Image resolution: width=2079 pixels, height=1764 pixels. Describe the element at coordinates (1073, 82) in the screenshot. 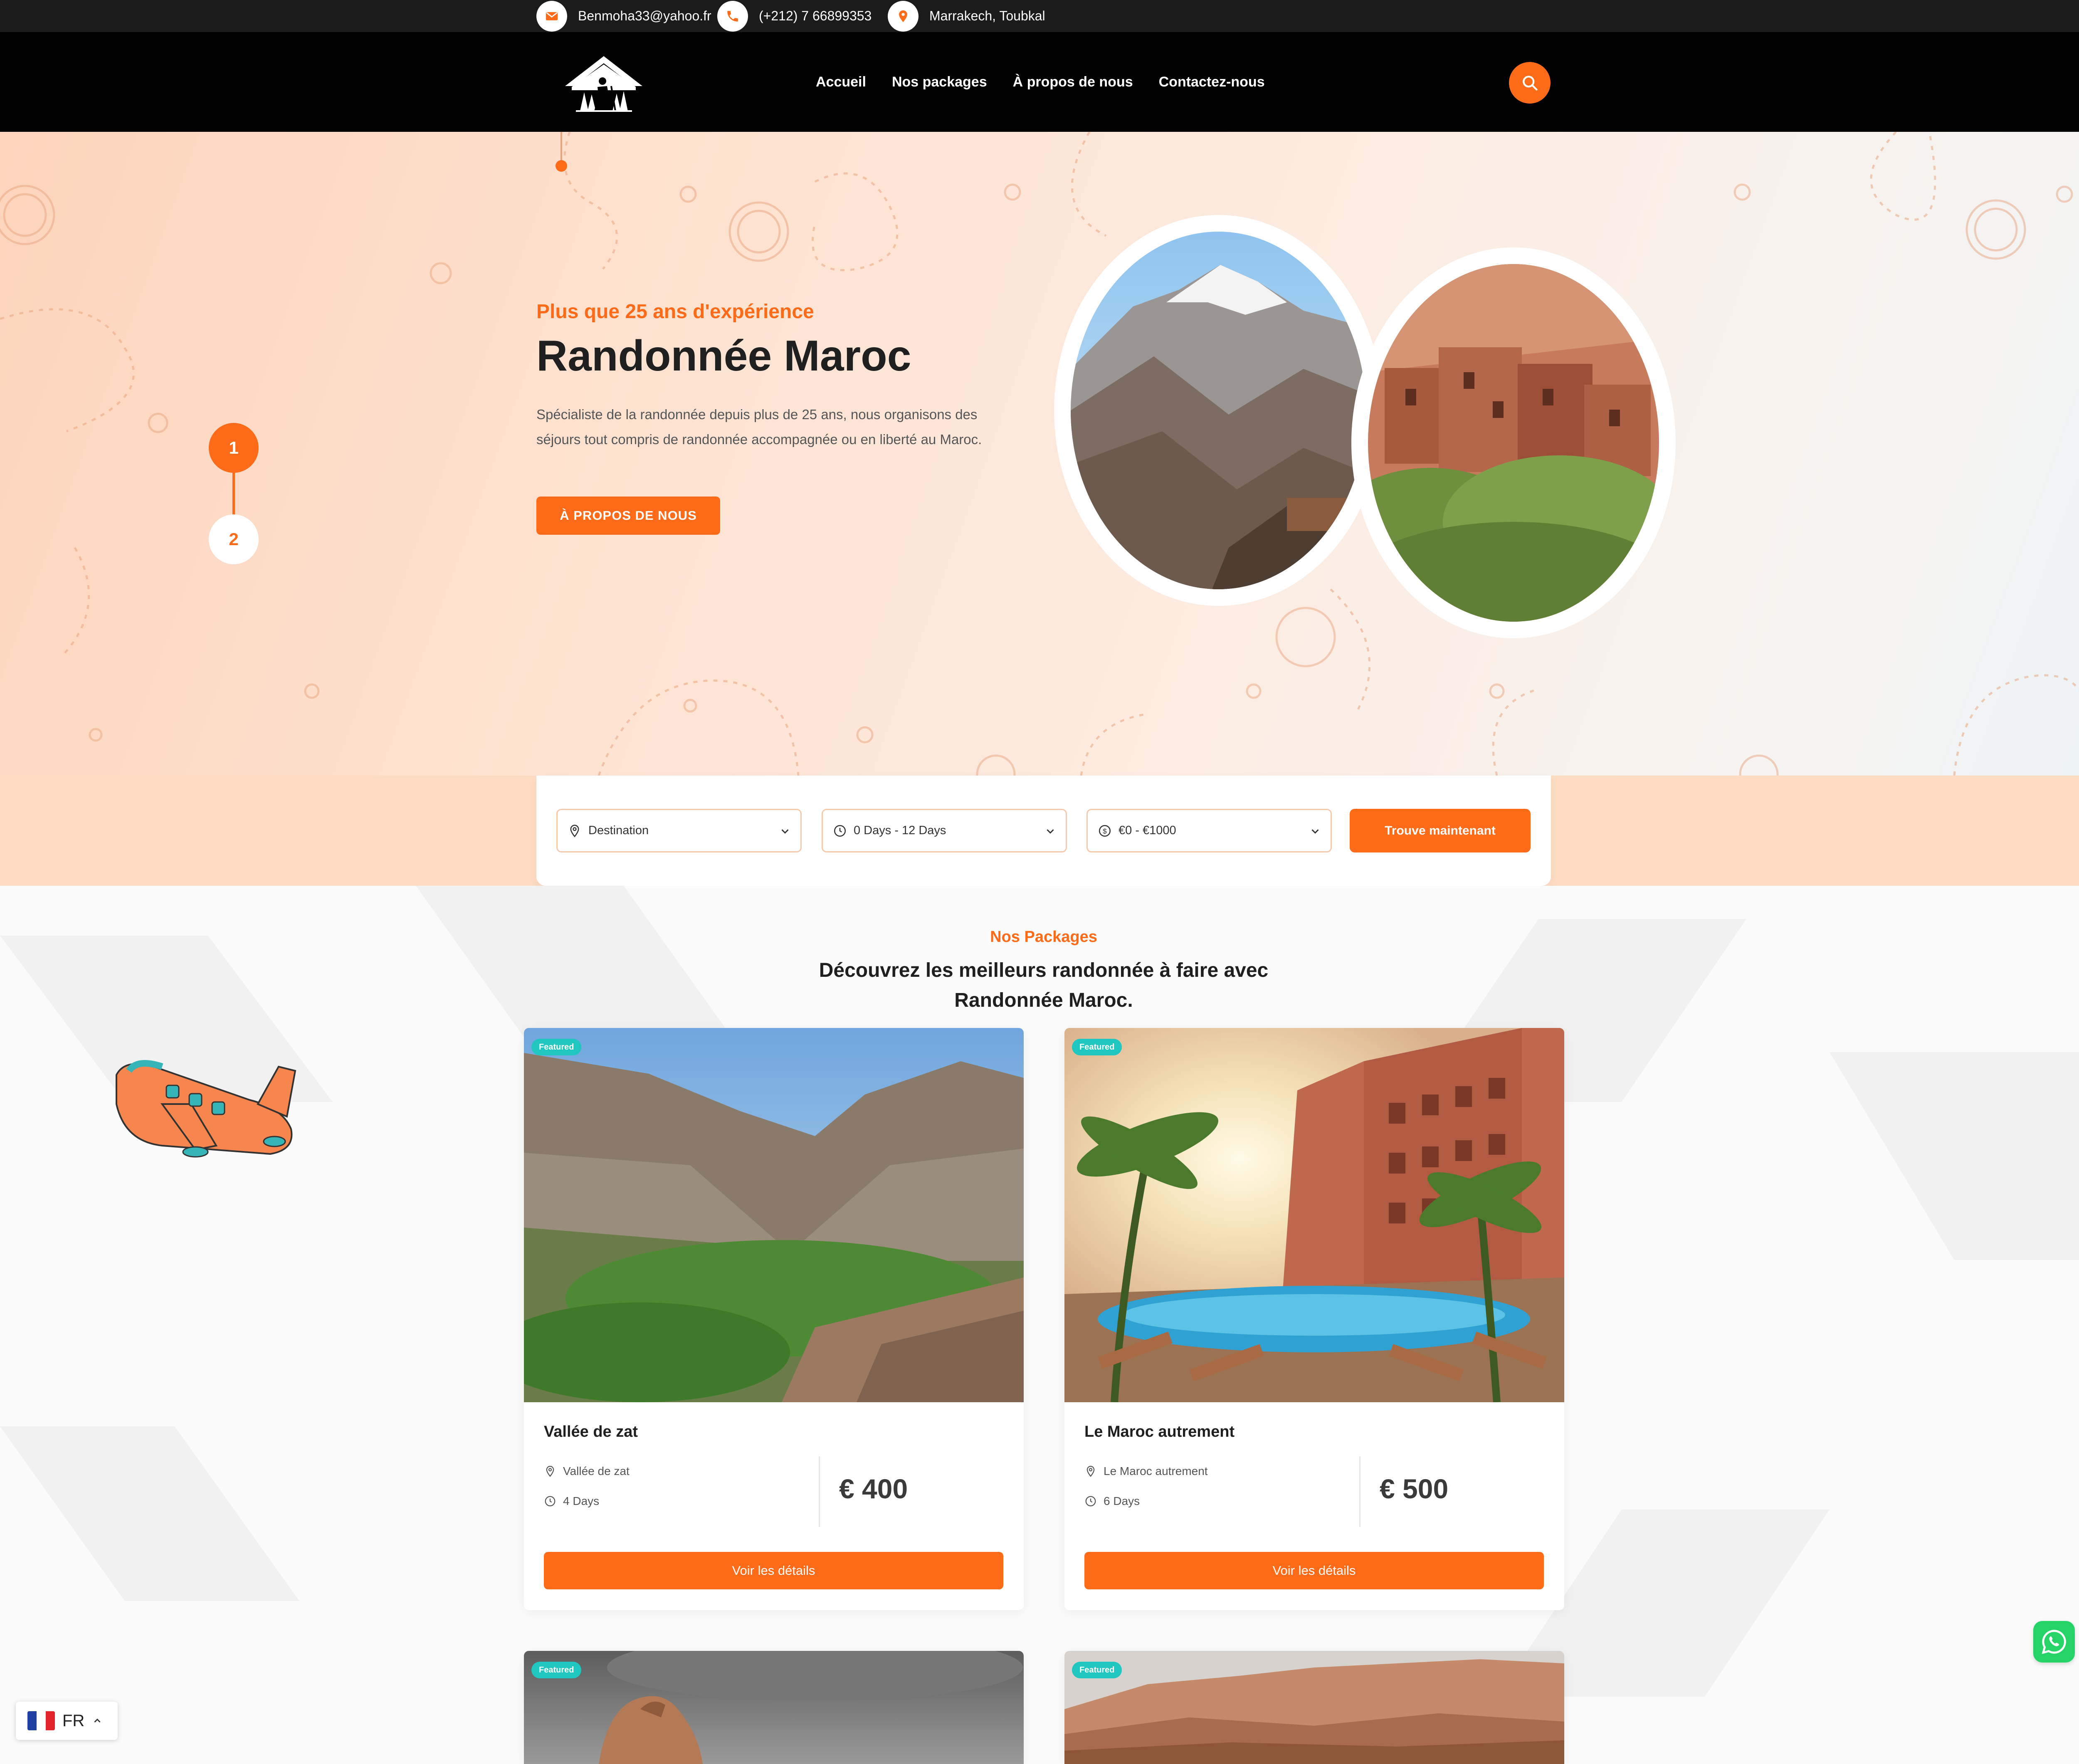

I see `nav-a-propos: À propos de nous` at that location.